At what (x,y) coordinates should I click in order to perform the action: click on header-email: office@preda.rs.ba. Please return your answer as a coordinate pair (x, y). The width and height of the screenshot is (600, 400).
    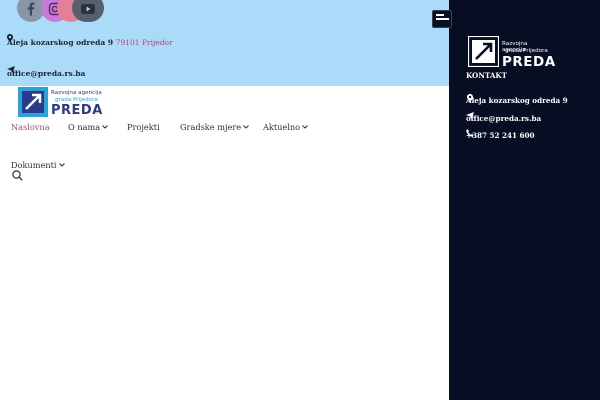
    Looking at the image, I should click on (46, 73).